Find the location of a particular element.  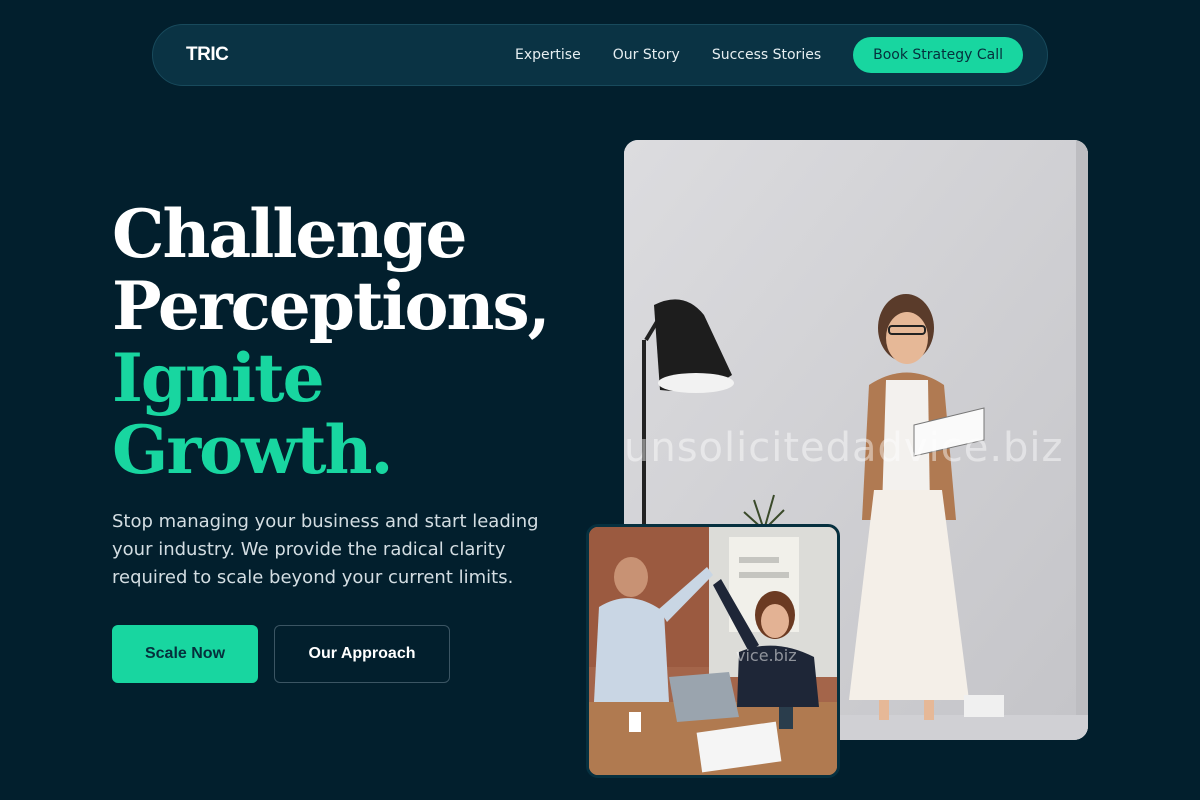

hero-headline: Challenge Perceptions, Ignite Growth. is located at coordinates (331, 342).